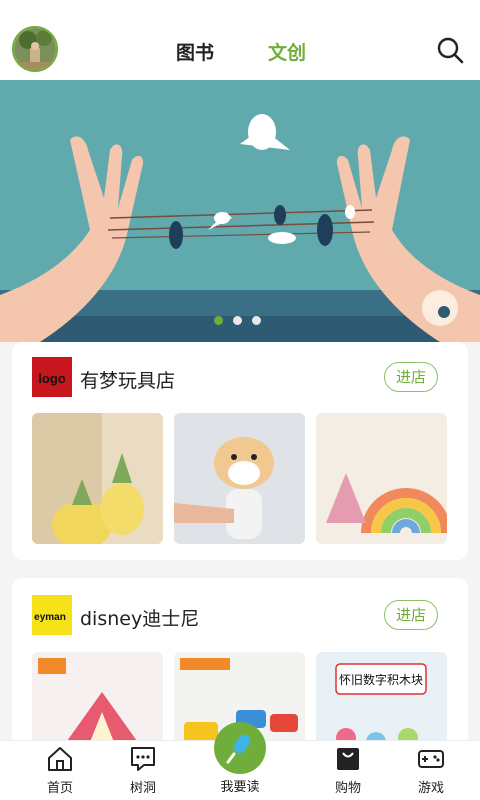  I want to click on nav-label: 游戏, so click(430, 788).